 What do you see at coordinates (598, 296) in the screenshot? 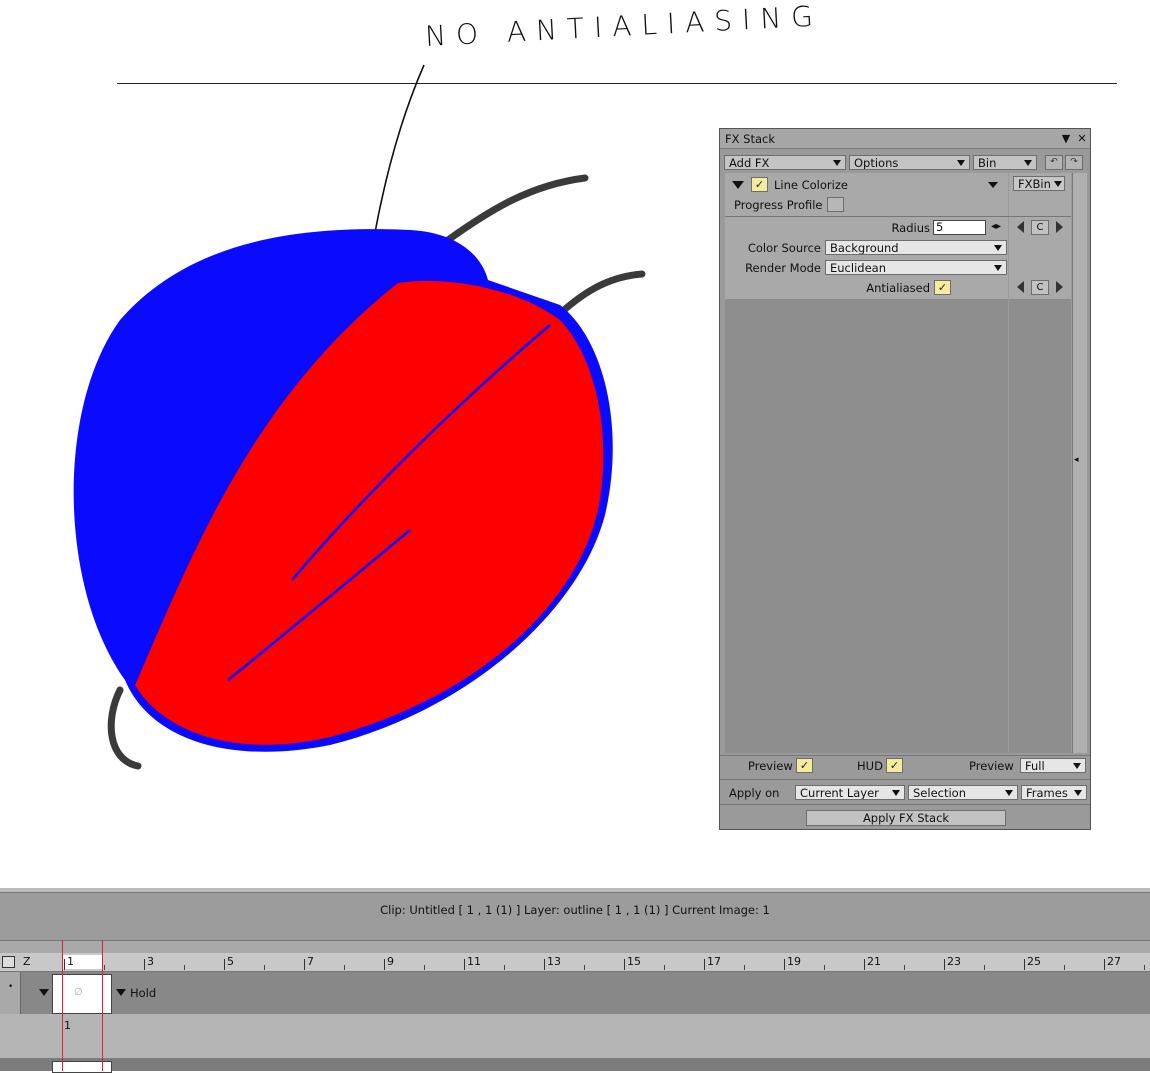
I see `antenna-right` at bounding box center [598, 296].